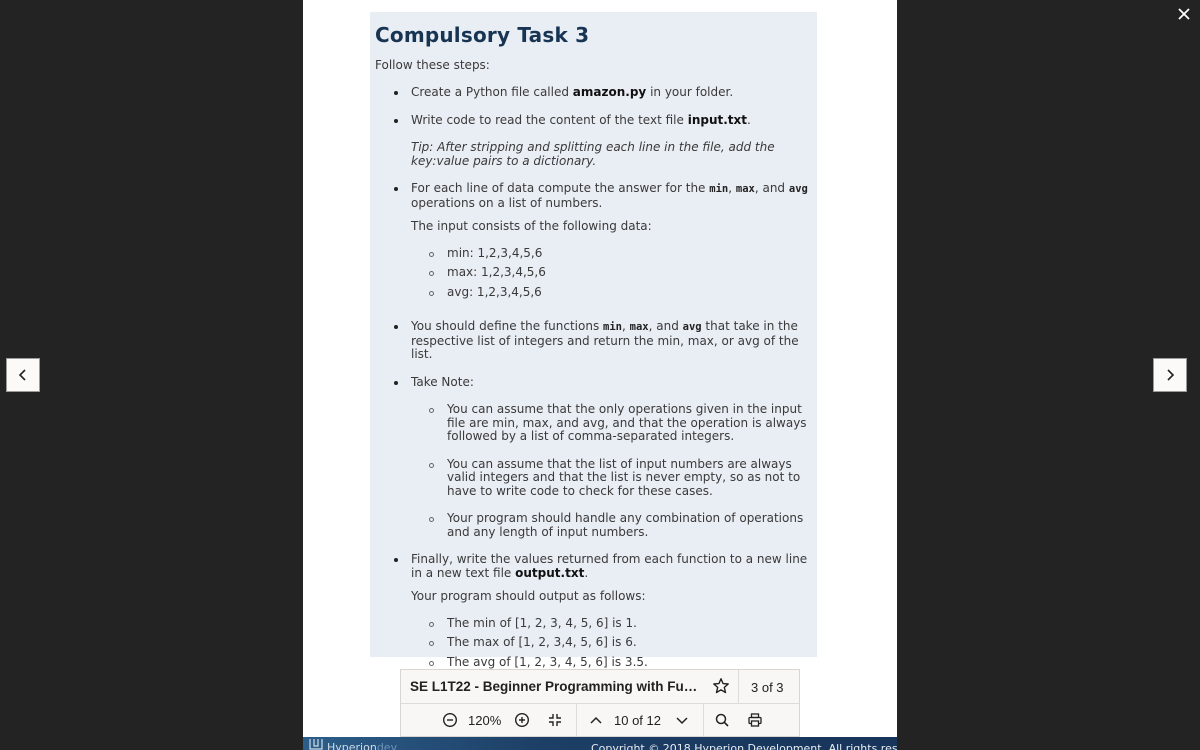 This screenshot has width=1200, height=750. Describe the element at coordinates (609, 92) in the screenshot. I see `filename: amazon.py` at that location.